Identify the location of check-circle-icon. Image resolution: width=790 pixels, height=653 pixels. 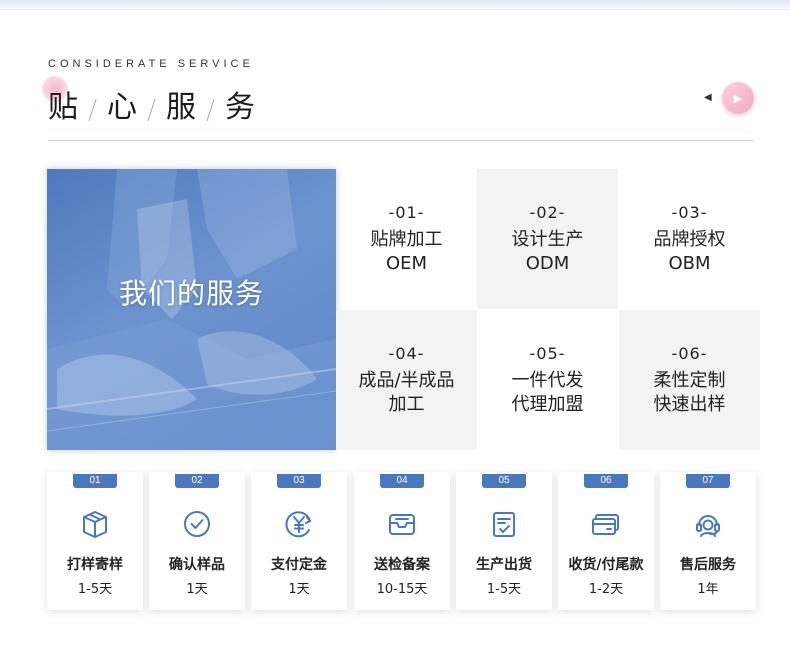
(197, 524).